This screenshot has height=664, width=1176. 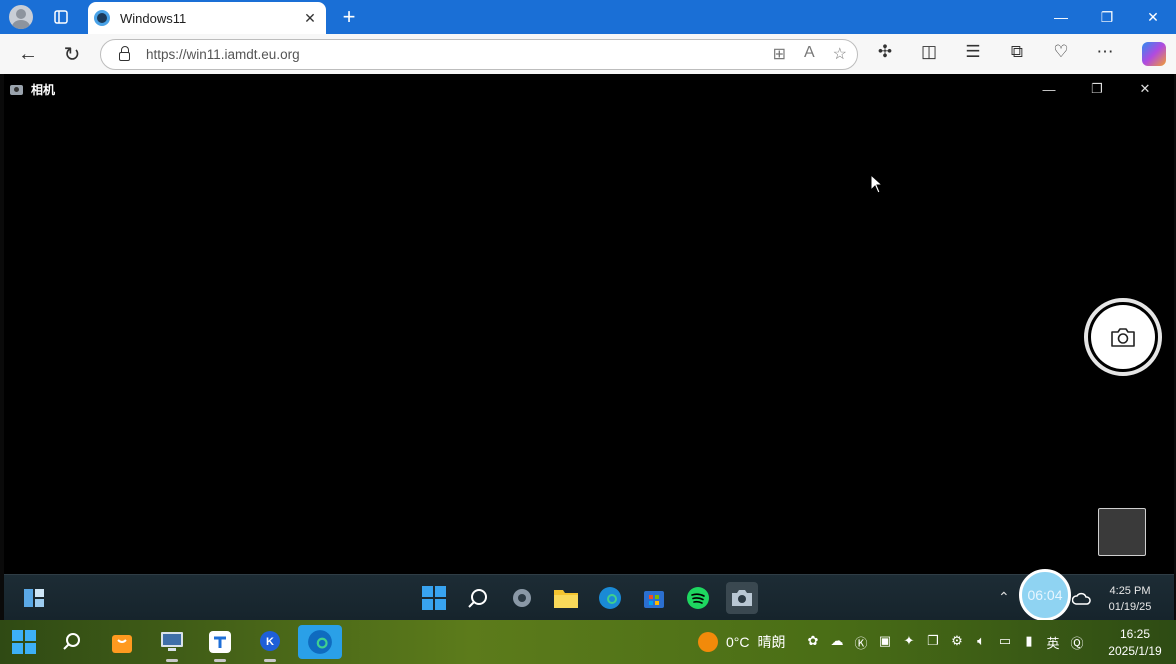 I want to click on copilot-icon, so click(x=1154, y=54).